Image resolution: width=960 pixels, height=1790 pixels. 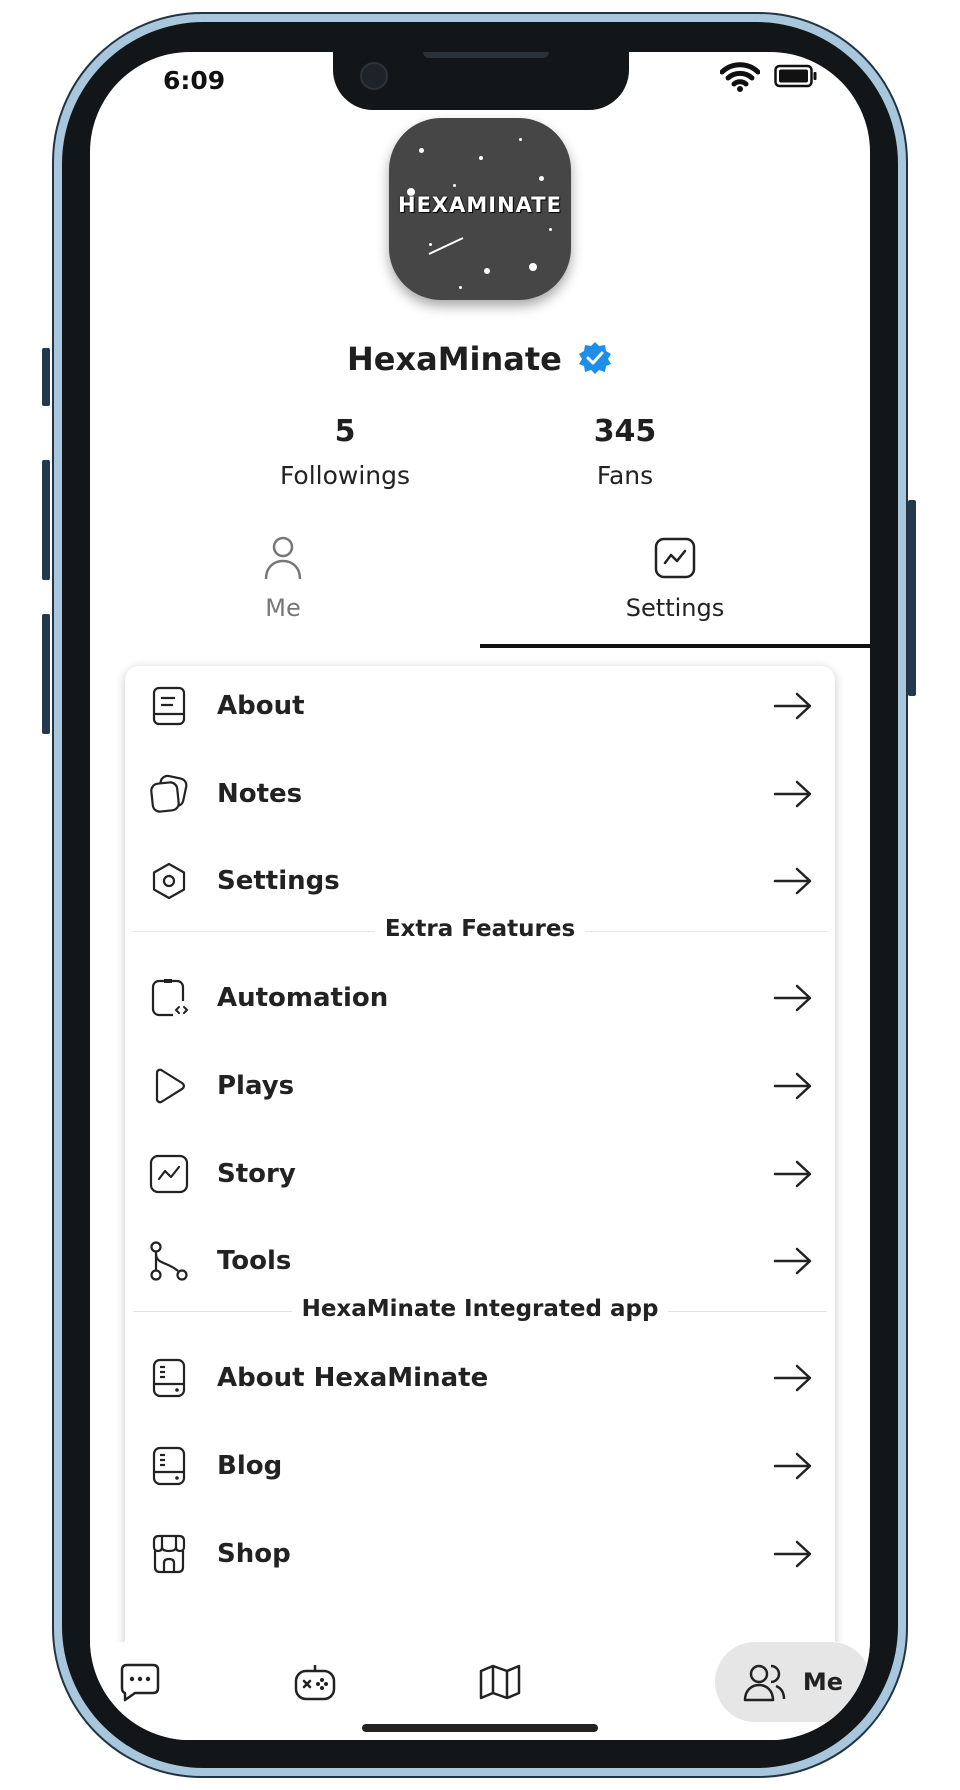 I want to click on document-icon, so click(x=169, y=706).